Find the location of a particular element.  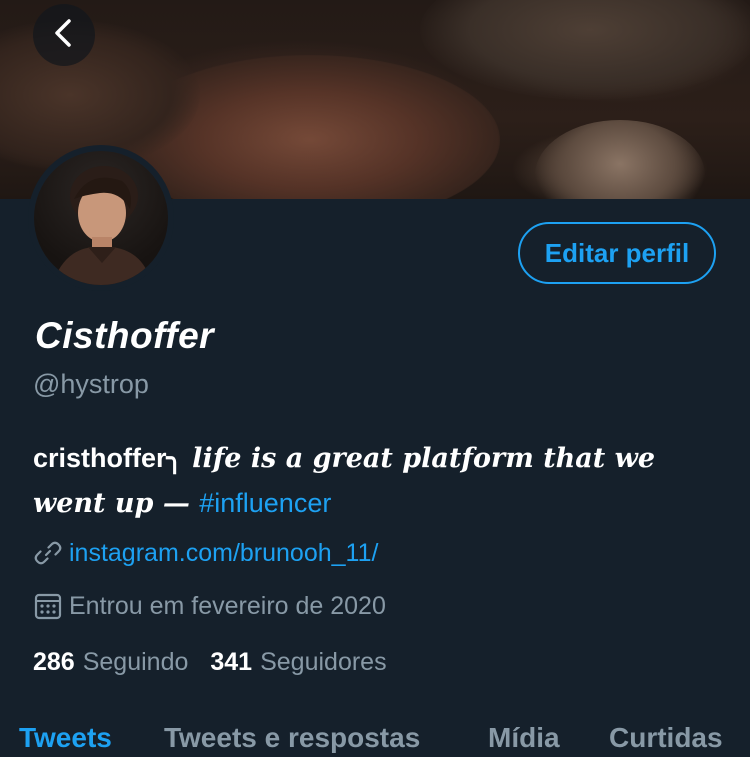

following-count: 286 is located at coordinates (54, 662).